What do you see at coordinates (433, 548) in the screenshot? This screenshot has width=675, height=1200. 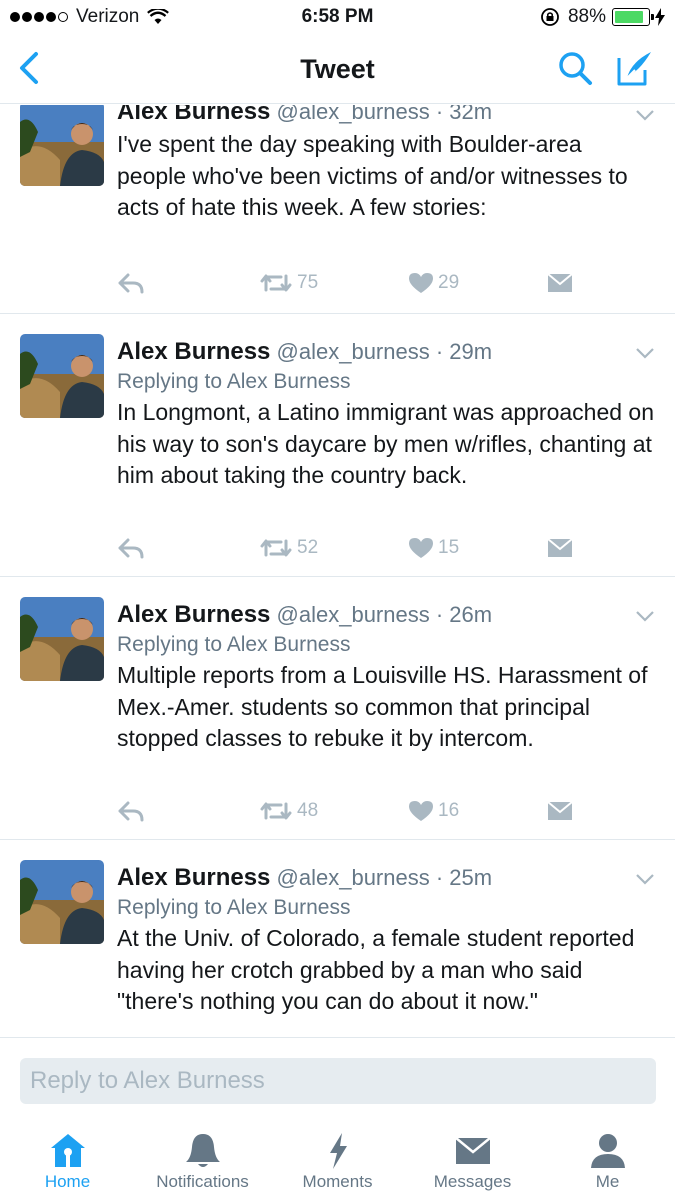 I see `like-button: 15` at bounding box center [433, 548].